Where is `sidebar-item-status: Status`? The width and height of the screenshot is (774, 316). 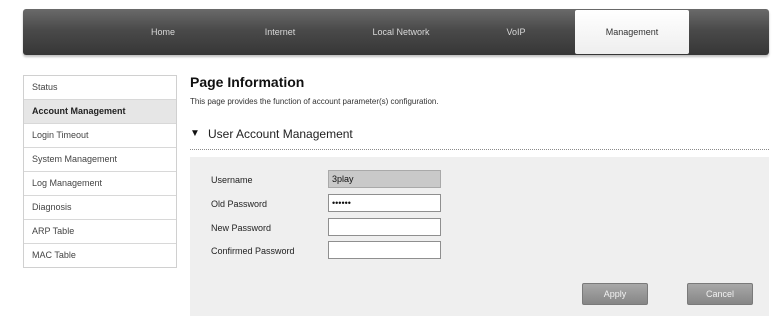 sidebar-item-status: Status is located at coordinates (100, 88).